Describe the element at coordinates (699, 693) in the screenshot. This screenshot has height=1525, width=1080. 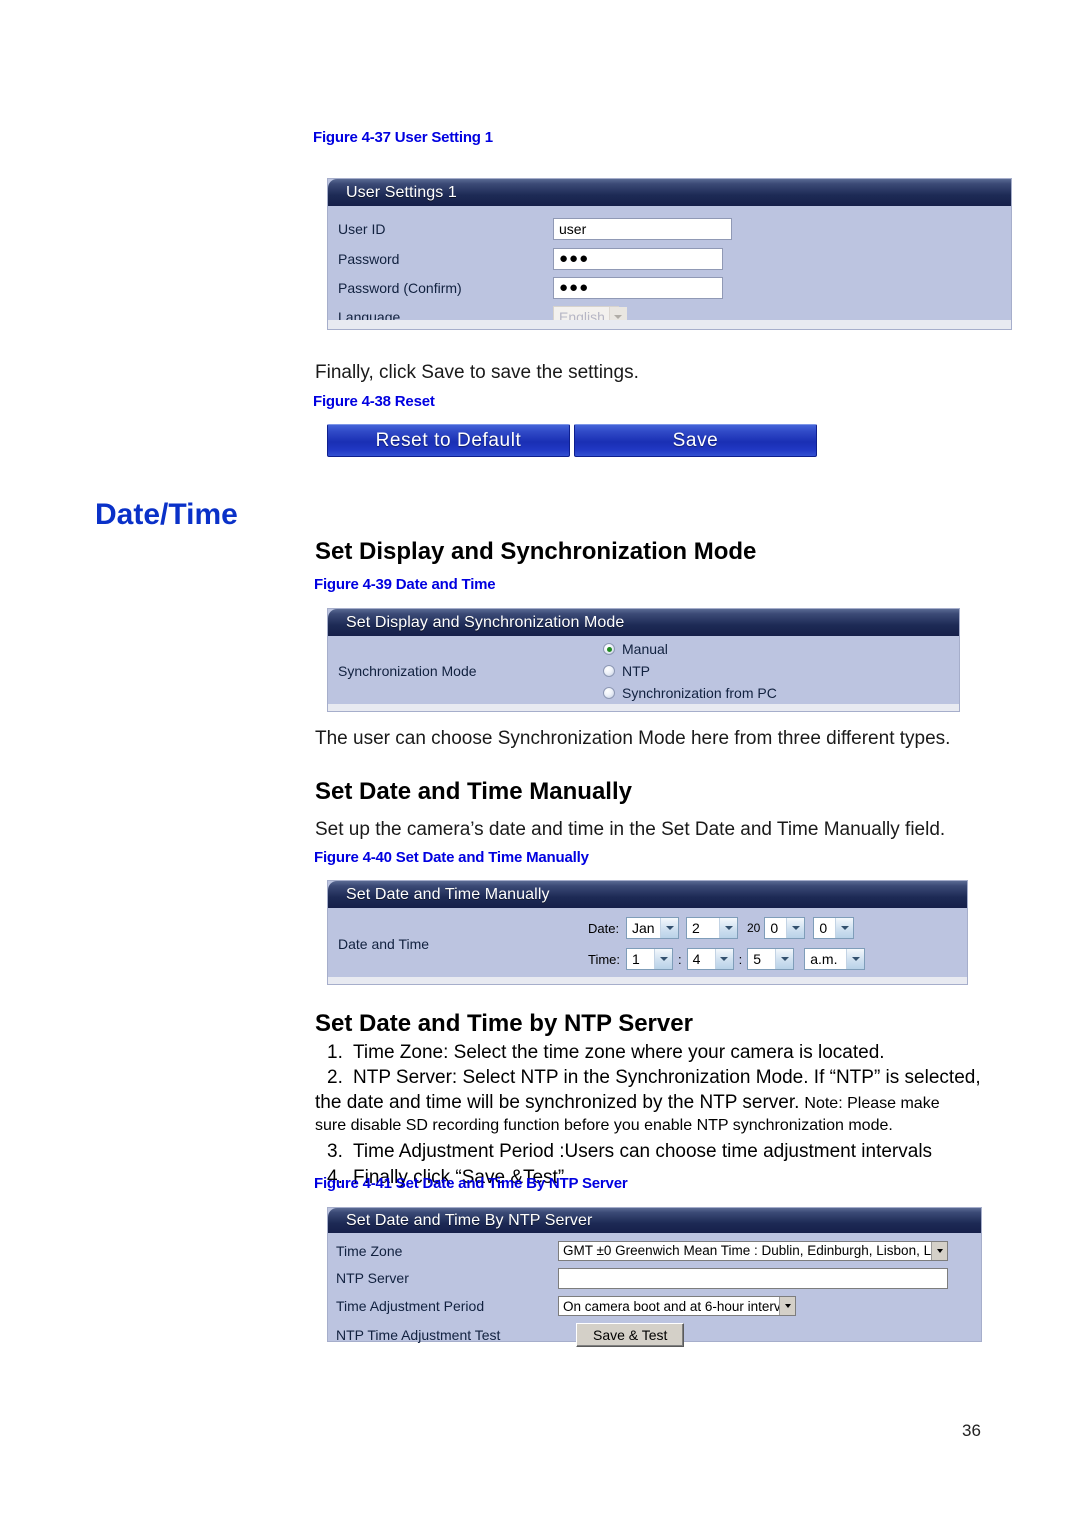
I see `radio-sync-from-pc-label: Synchronization from PC` at that location.